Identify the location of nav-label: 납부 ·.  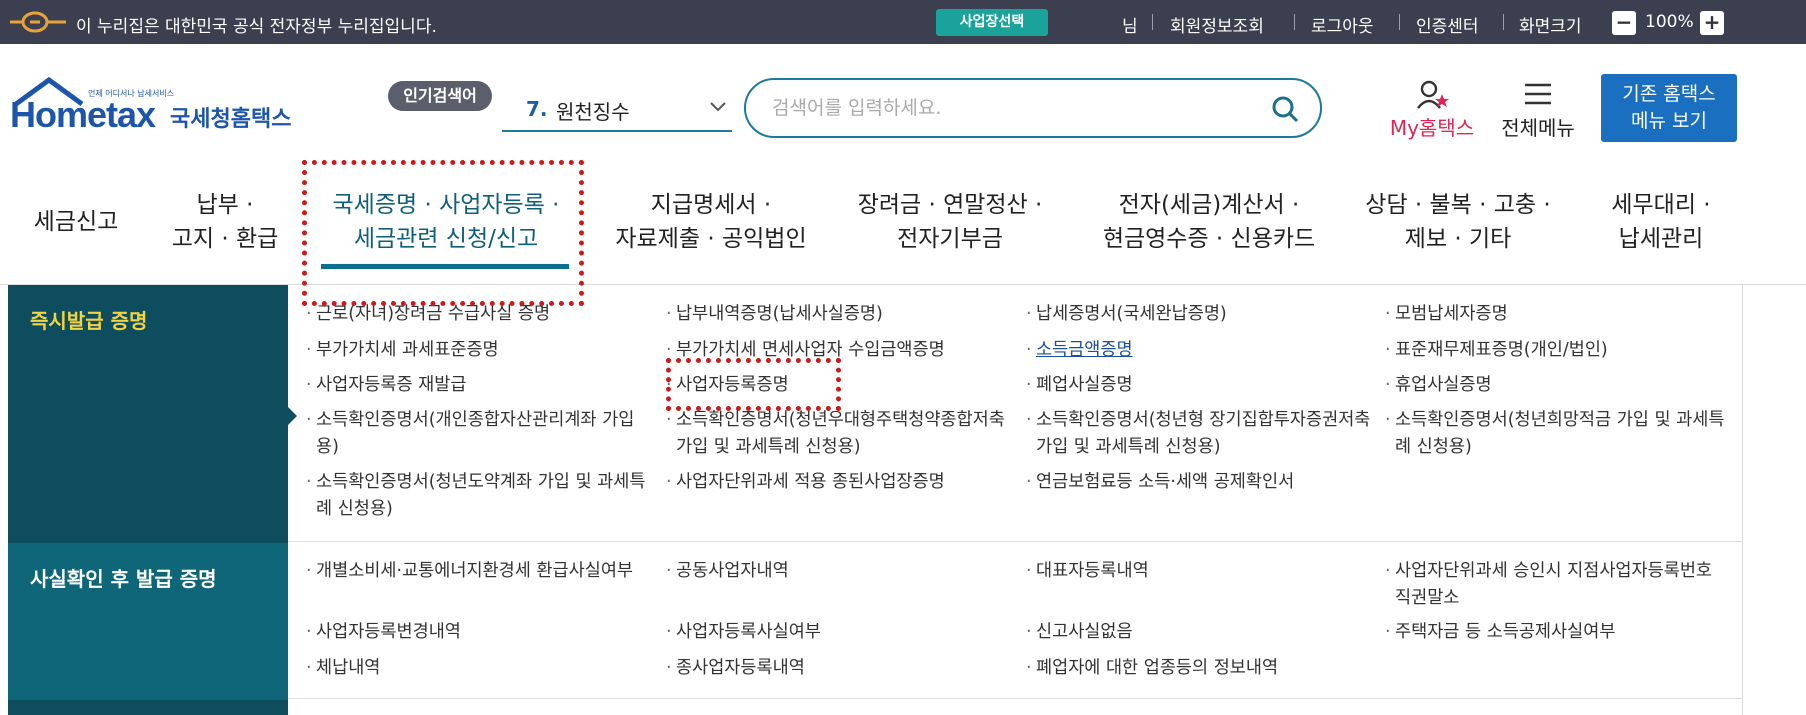
(225, 205).